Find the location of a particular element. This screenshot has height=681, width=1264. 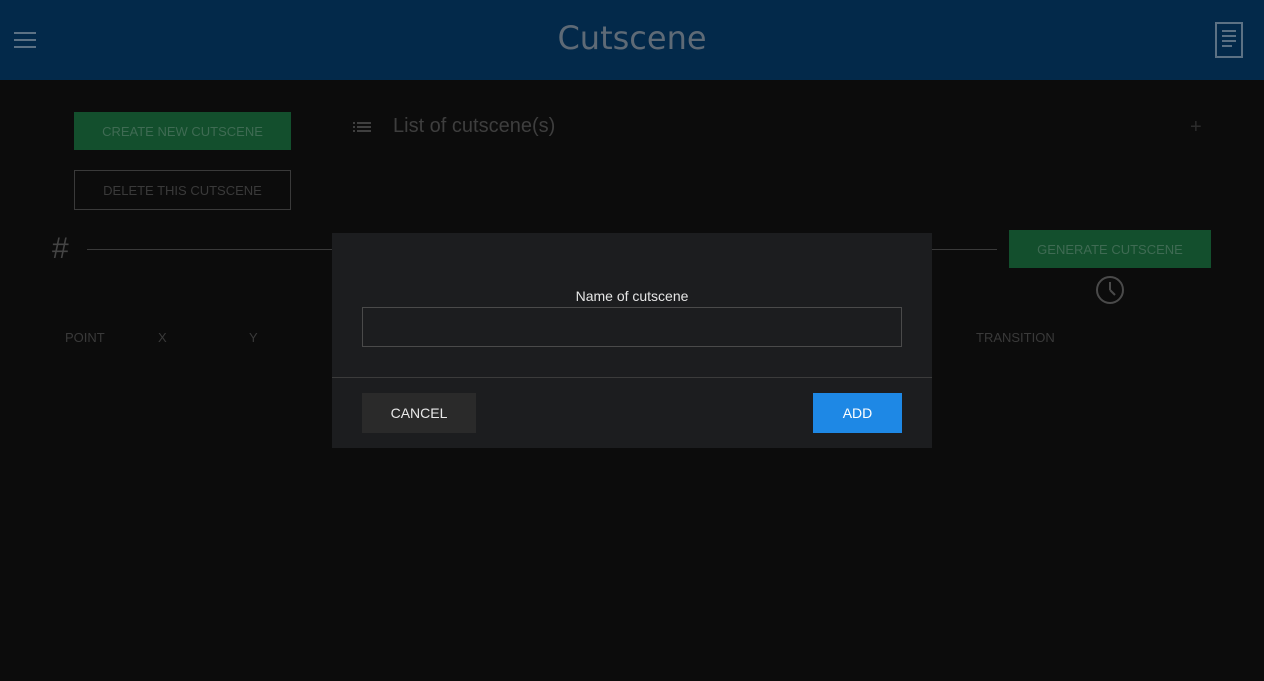

column-header-y: Y is located at coordinates (253, 337).